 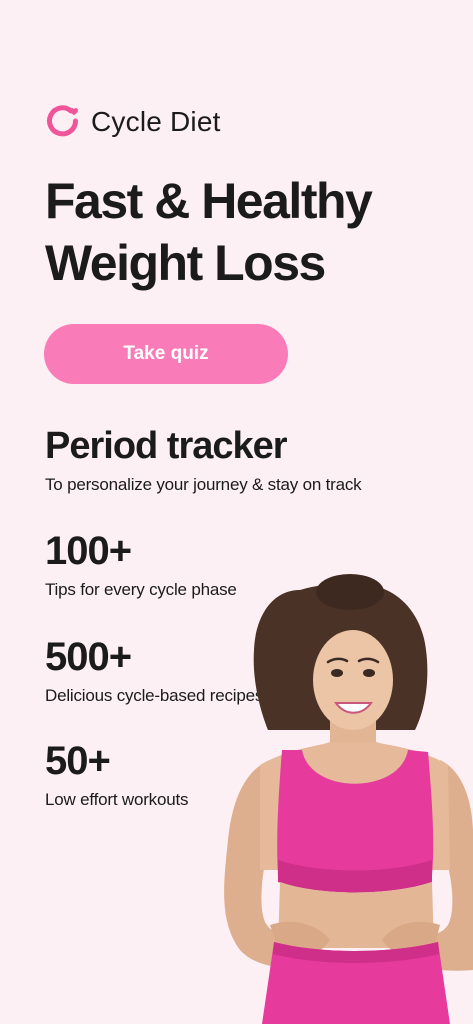 What do you see at coordinates (255, 232) in the screenshot?
I see `page-title: Fast & Healthy Weight Loss` at bounding box center [255, 232].